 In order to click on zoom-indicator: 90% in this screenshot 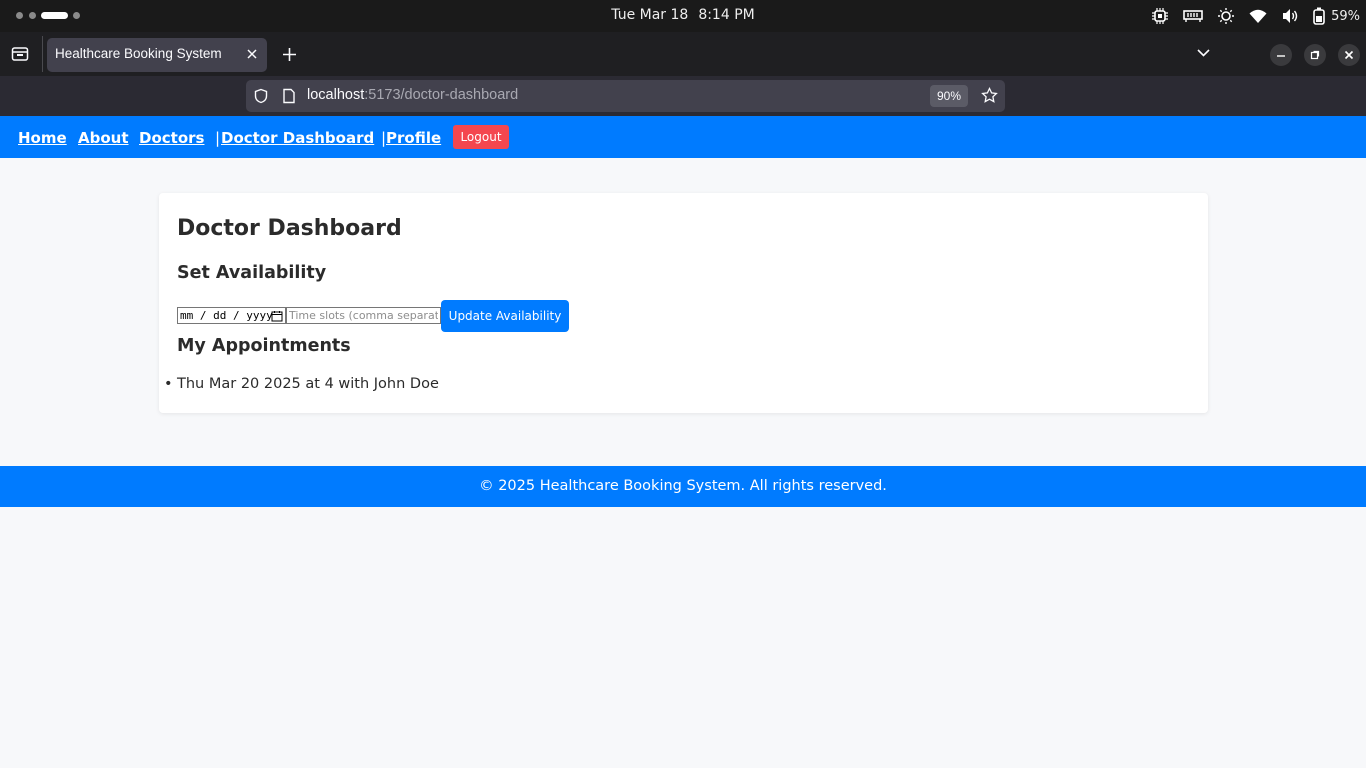, I will do `click(949, 96)`.